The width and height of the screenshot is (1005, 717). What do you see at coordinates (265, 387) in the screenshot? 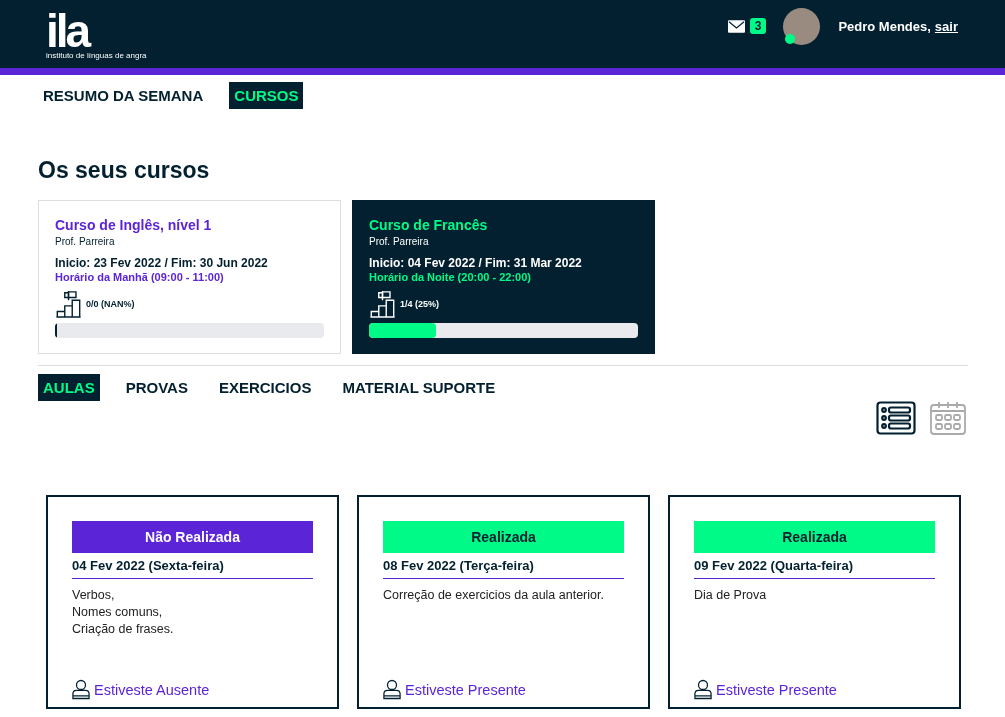
I see `section-tab: EXERCICIOS` at bounding box center [265, 387].